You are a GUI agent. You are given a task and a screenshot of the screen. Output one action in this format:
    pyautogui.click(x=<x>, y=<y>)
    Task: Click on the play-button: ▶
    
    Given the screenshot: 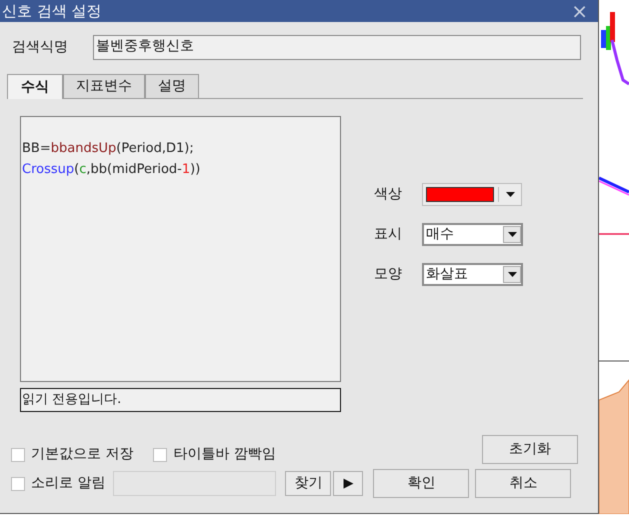 What is the action you would take?
    pyautogui.click(x=348, y=483)
    